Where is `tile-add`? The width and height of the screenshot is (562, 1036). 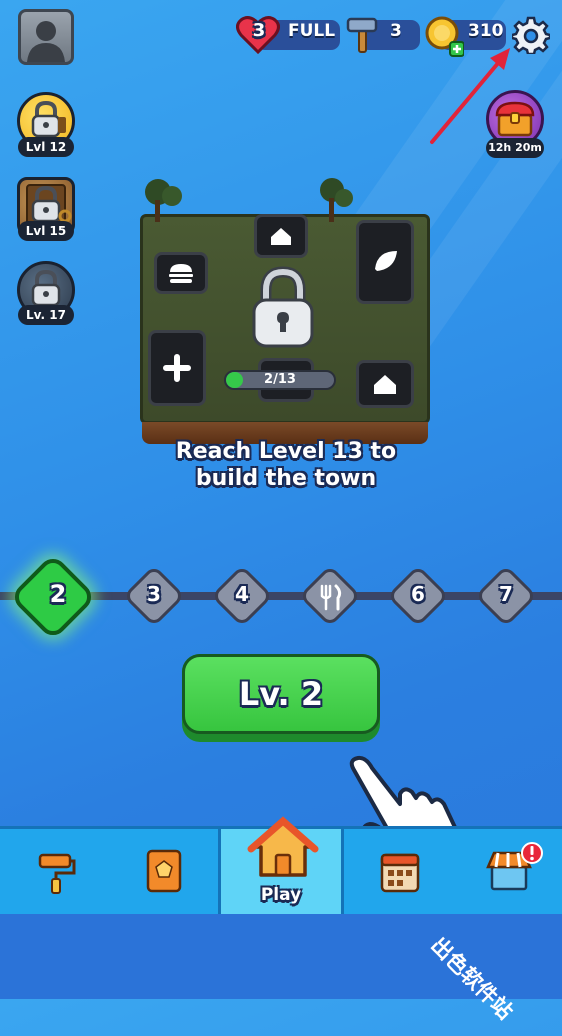
tile-add is located at coordinates (177, 368).